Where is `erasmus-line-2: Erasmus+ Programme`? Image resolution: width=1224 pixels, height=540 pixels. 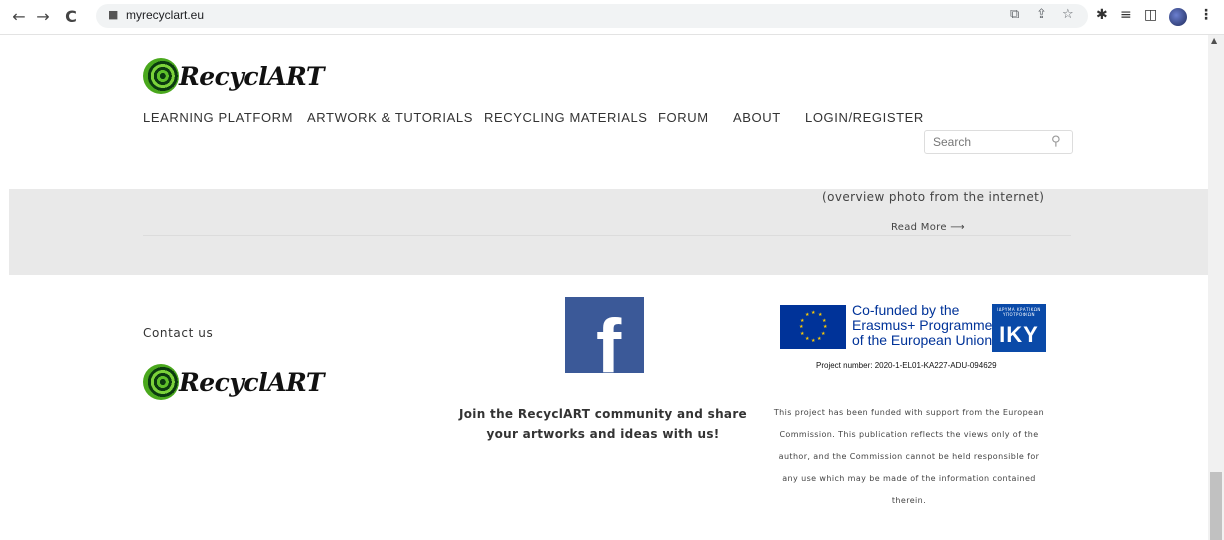 erasmus-line-2: Erasmus+ Programme is located at coordinates (922, 325).